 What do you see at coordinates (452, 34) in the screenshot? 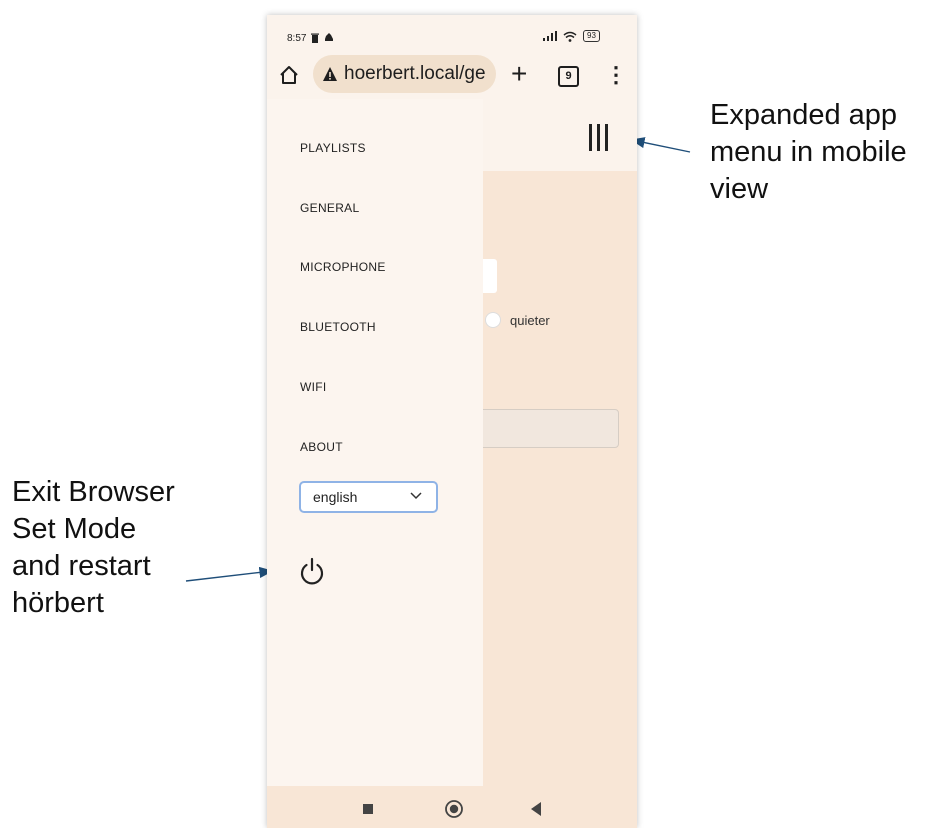
I see `status-bar: 8:57 93` at bounding box center [452, 34].